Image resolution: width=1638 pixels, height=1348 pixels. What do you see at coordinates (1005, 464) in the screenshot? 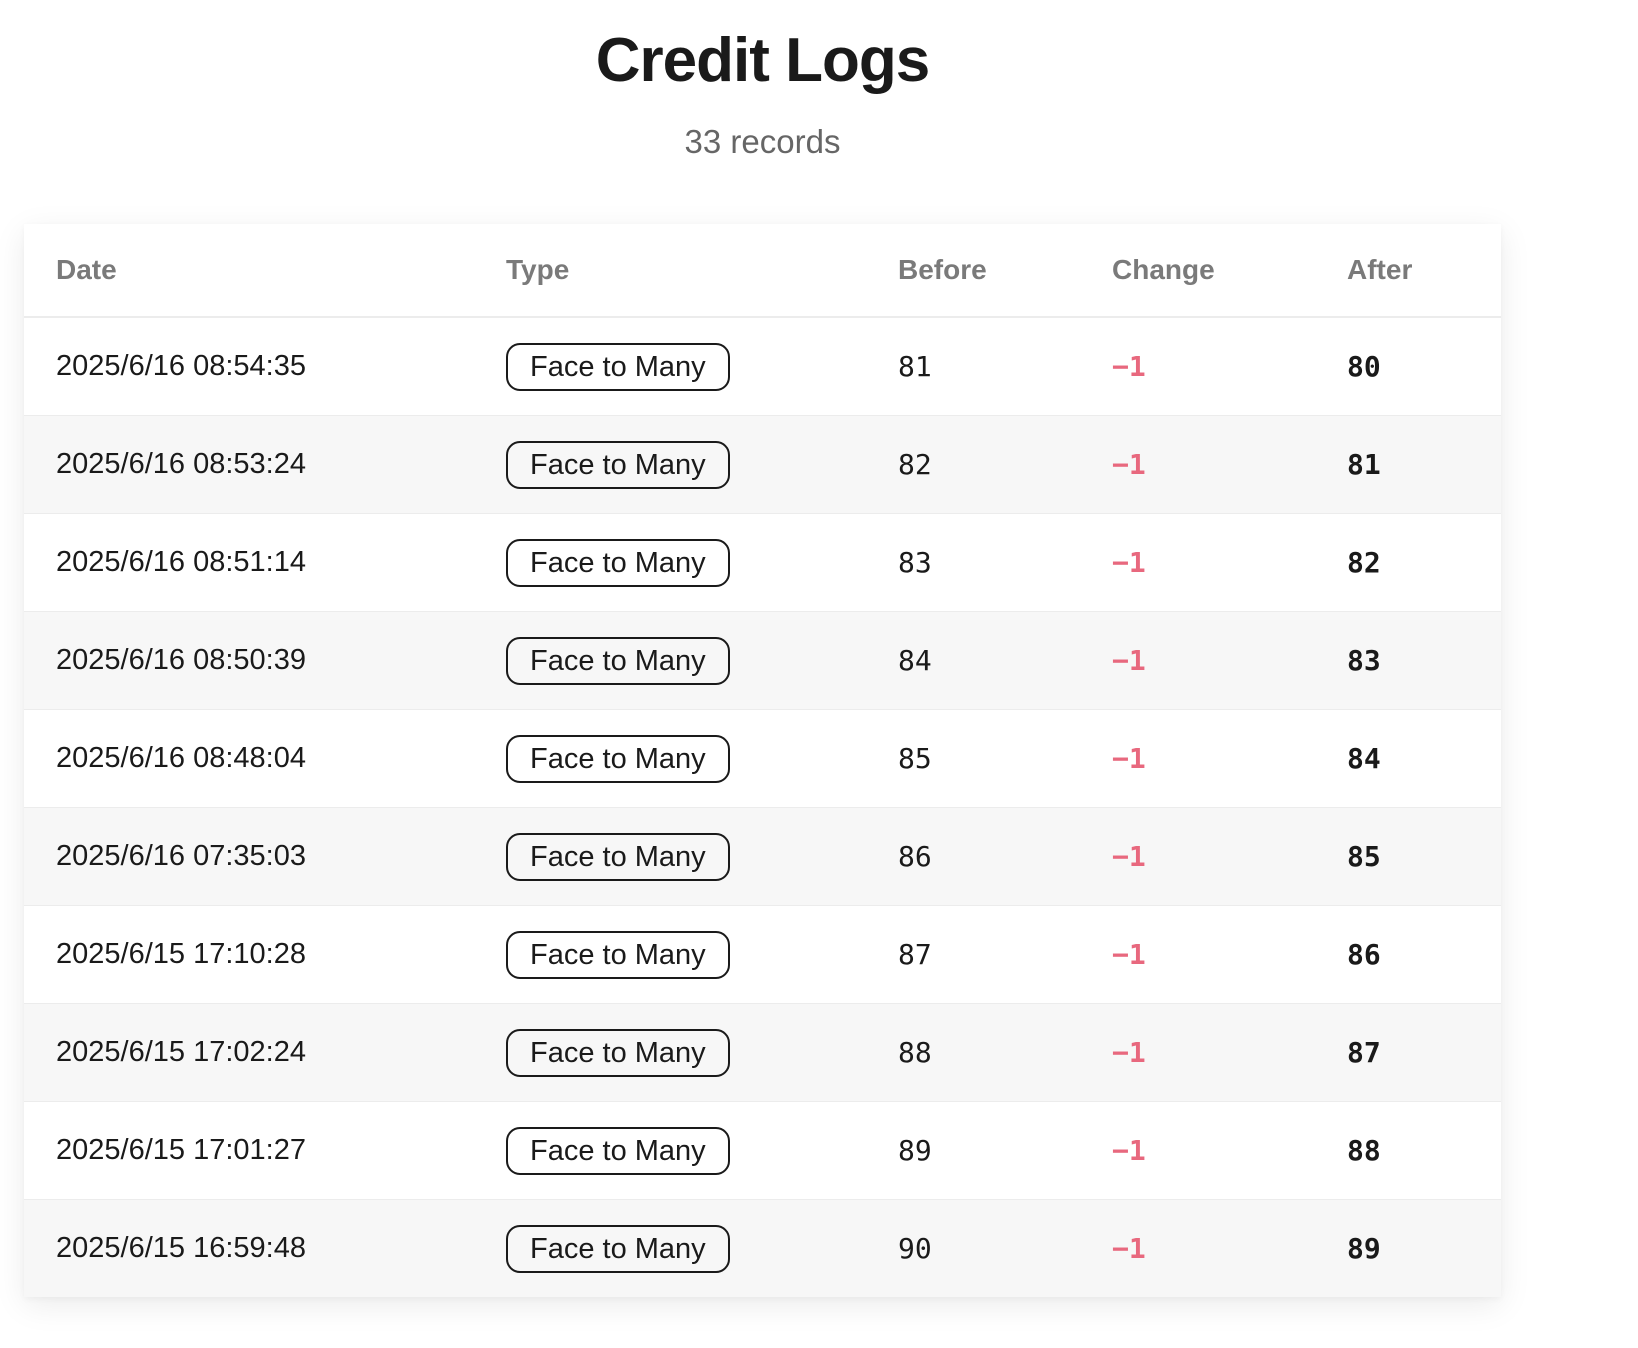
I see `before-cell: 82` at bounding box center [1005, 464].